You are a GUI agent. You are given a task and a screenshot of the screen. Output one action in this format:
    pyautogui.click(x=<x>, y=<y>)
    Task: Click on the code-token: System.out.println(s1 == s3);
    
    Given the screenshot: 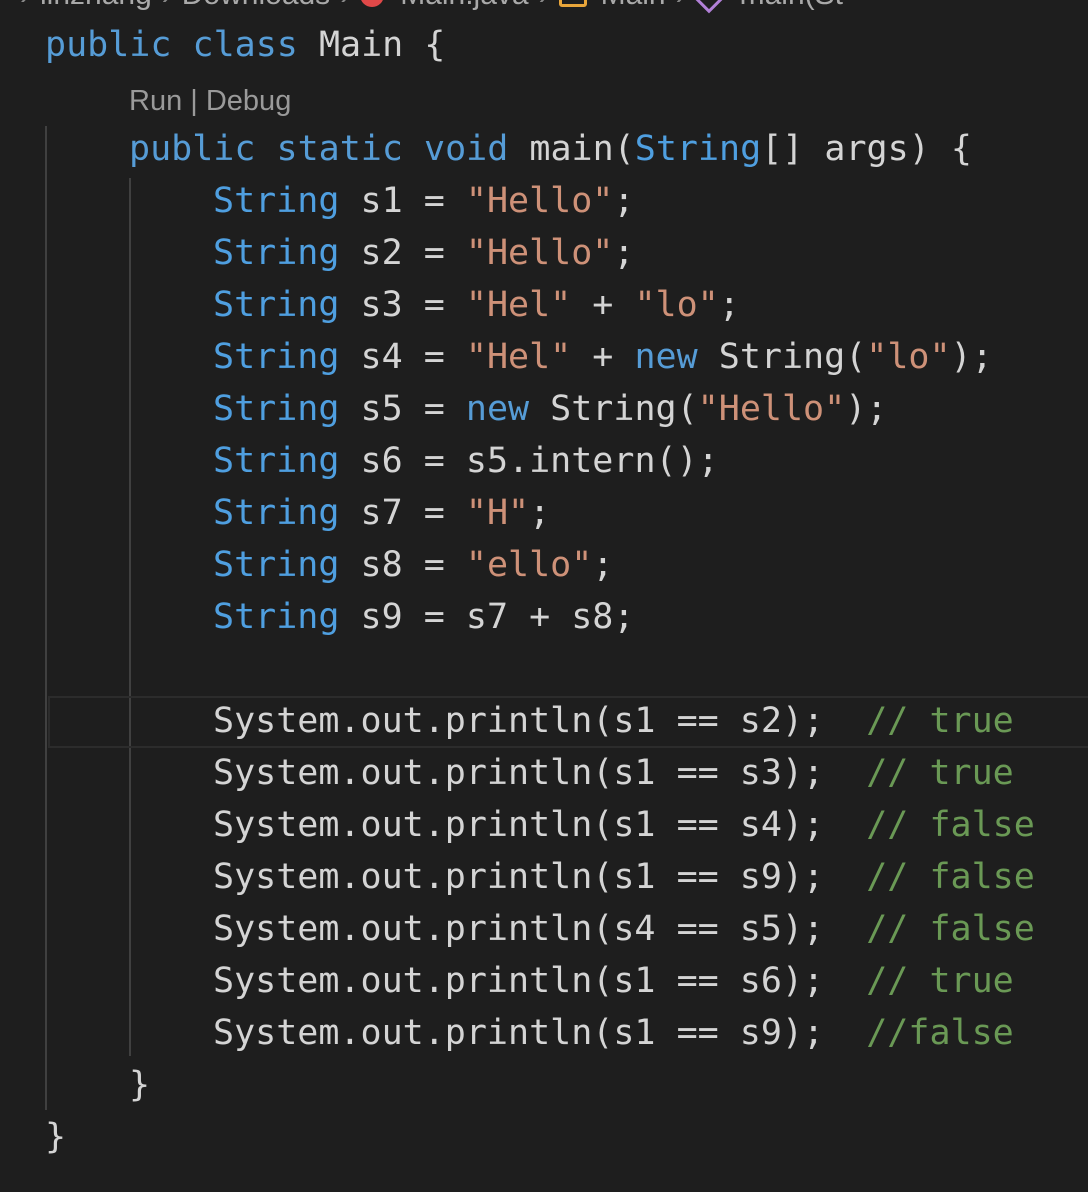 What is the action you would take?
    pyautogui.click(x=540, y=773)
    